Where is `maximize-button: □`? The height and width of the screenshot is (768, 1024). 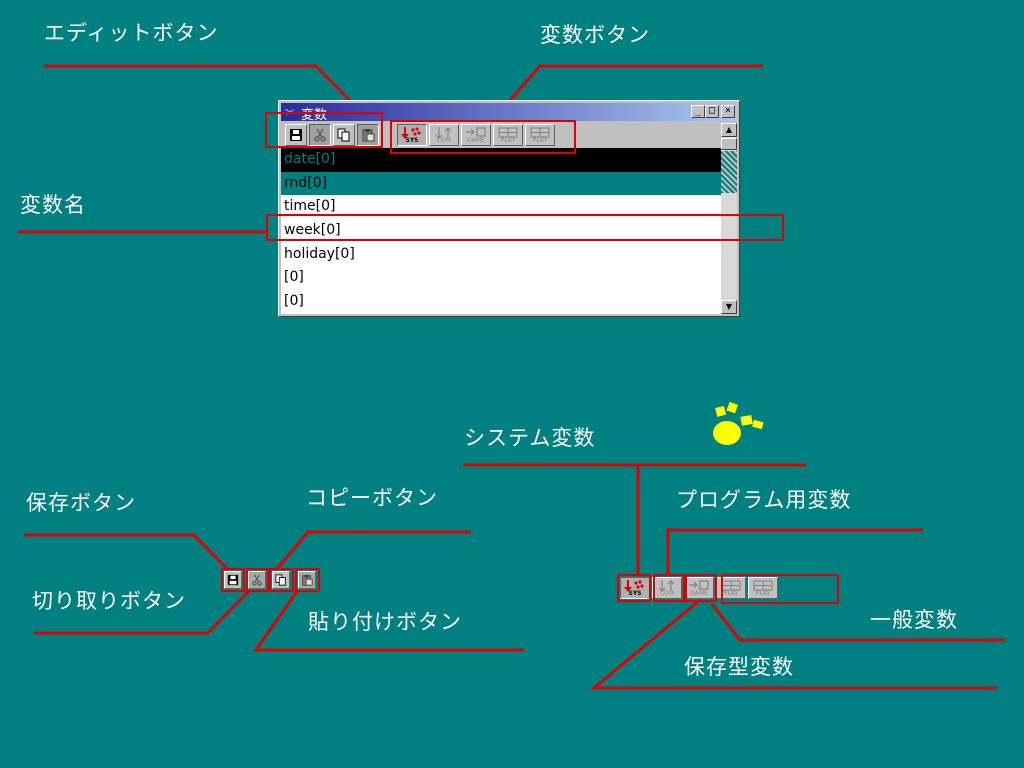 maximize-button: □ is located at coordinates (712, 111).